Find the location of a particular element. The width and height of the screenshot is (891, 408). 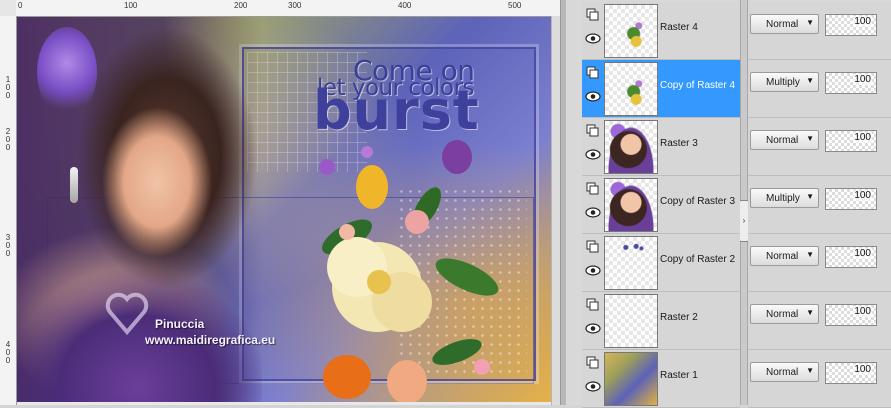

layer-item: Copy of Raster 4 is located at coordinates (661, 89).